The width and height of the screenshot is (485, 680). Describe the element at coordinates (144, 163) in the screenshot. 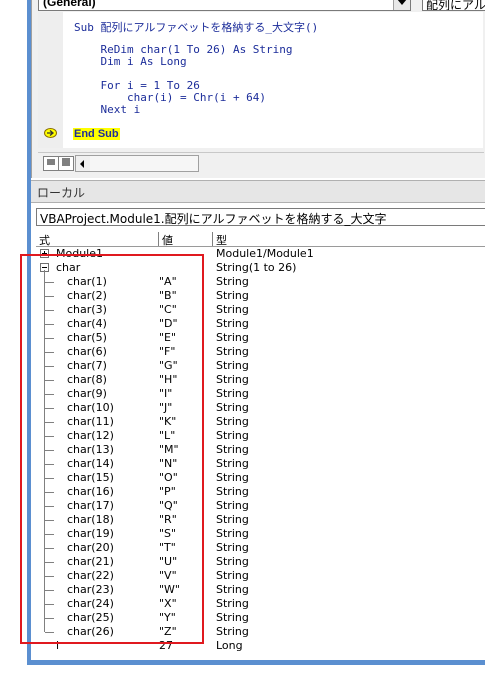

I see `scrollbar-track` at that location.